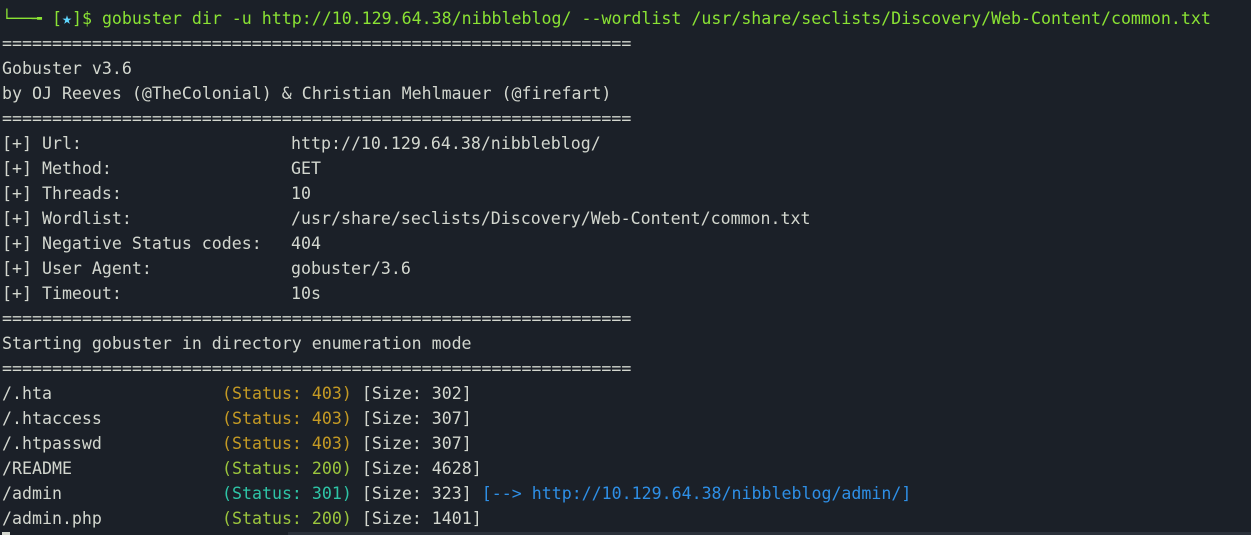  I want to click on result-row: /.htpasswd (Status: 403) [Size: 307], so click(237, 443).